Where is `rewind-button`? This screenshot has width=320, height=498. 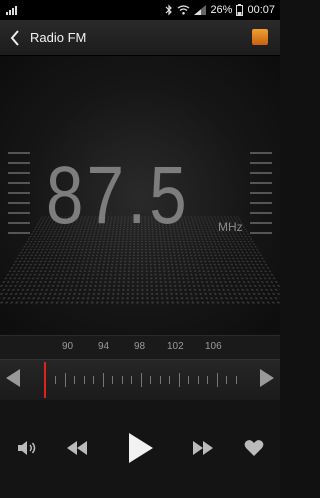
rewind-button is located at coordinates (77, 448).